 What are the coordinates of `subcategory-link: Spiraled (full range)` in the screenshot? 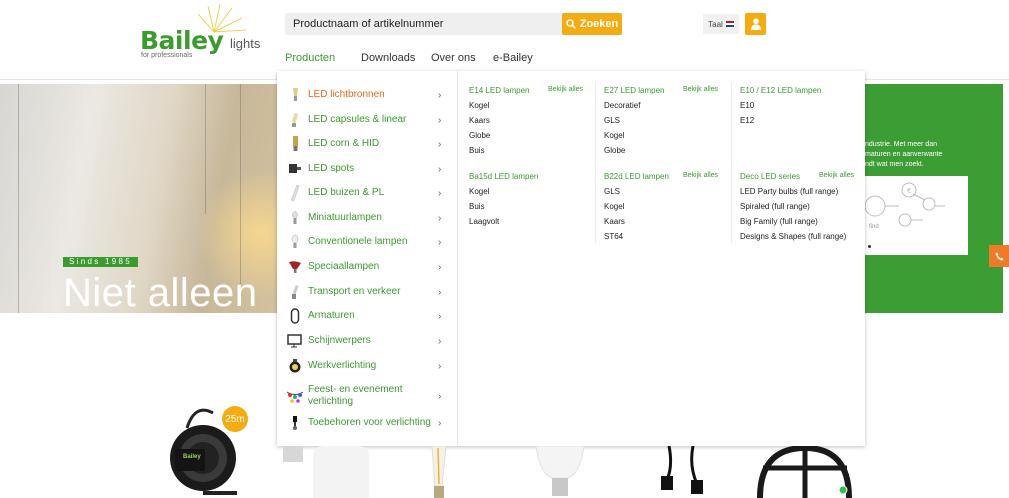 It's located at (775, 206).